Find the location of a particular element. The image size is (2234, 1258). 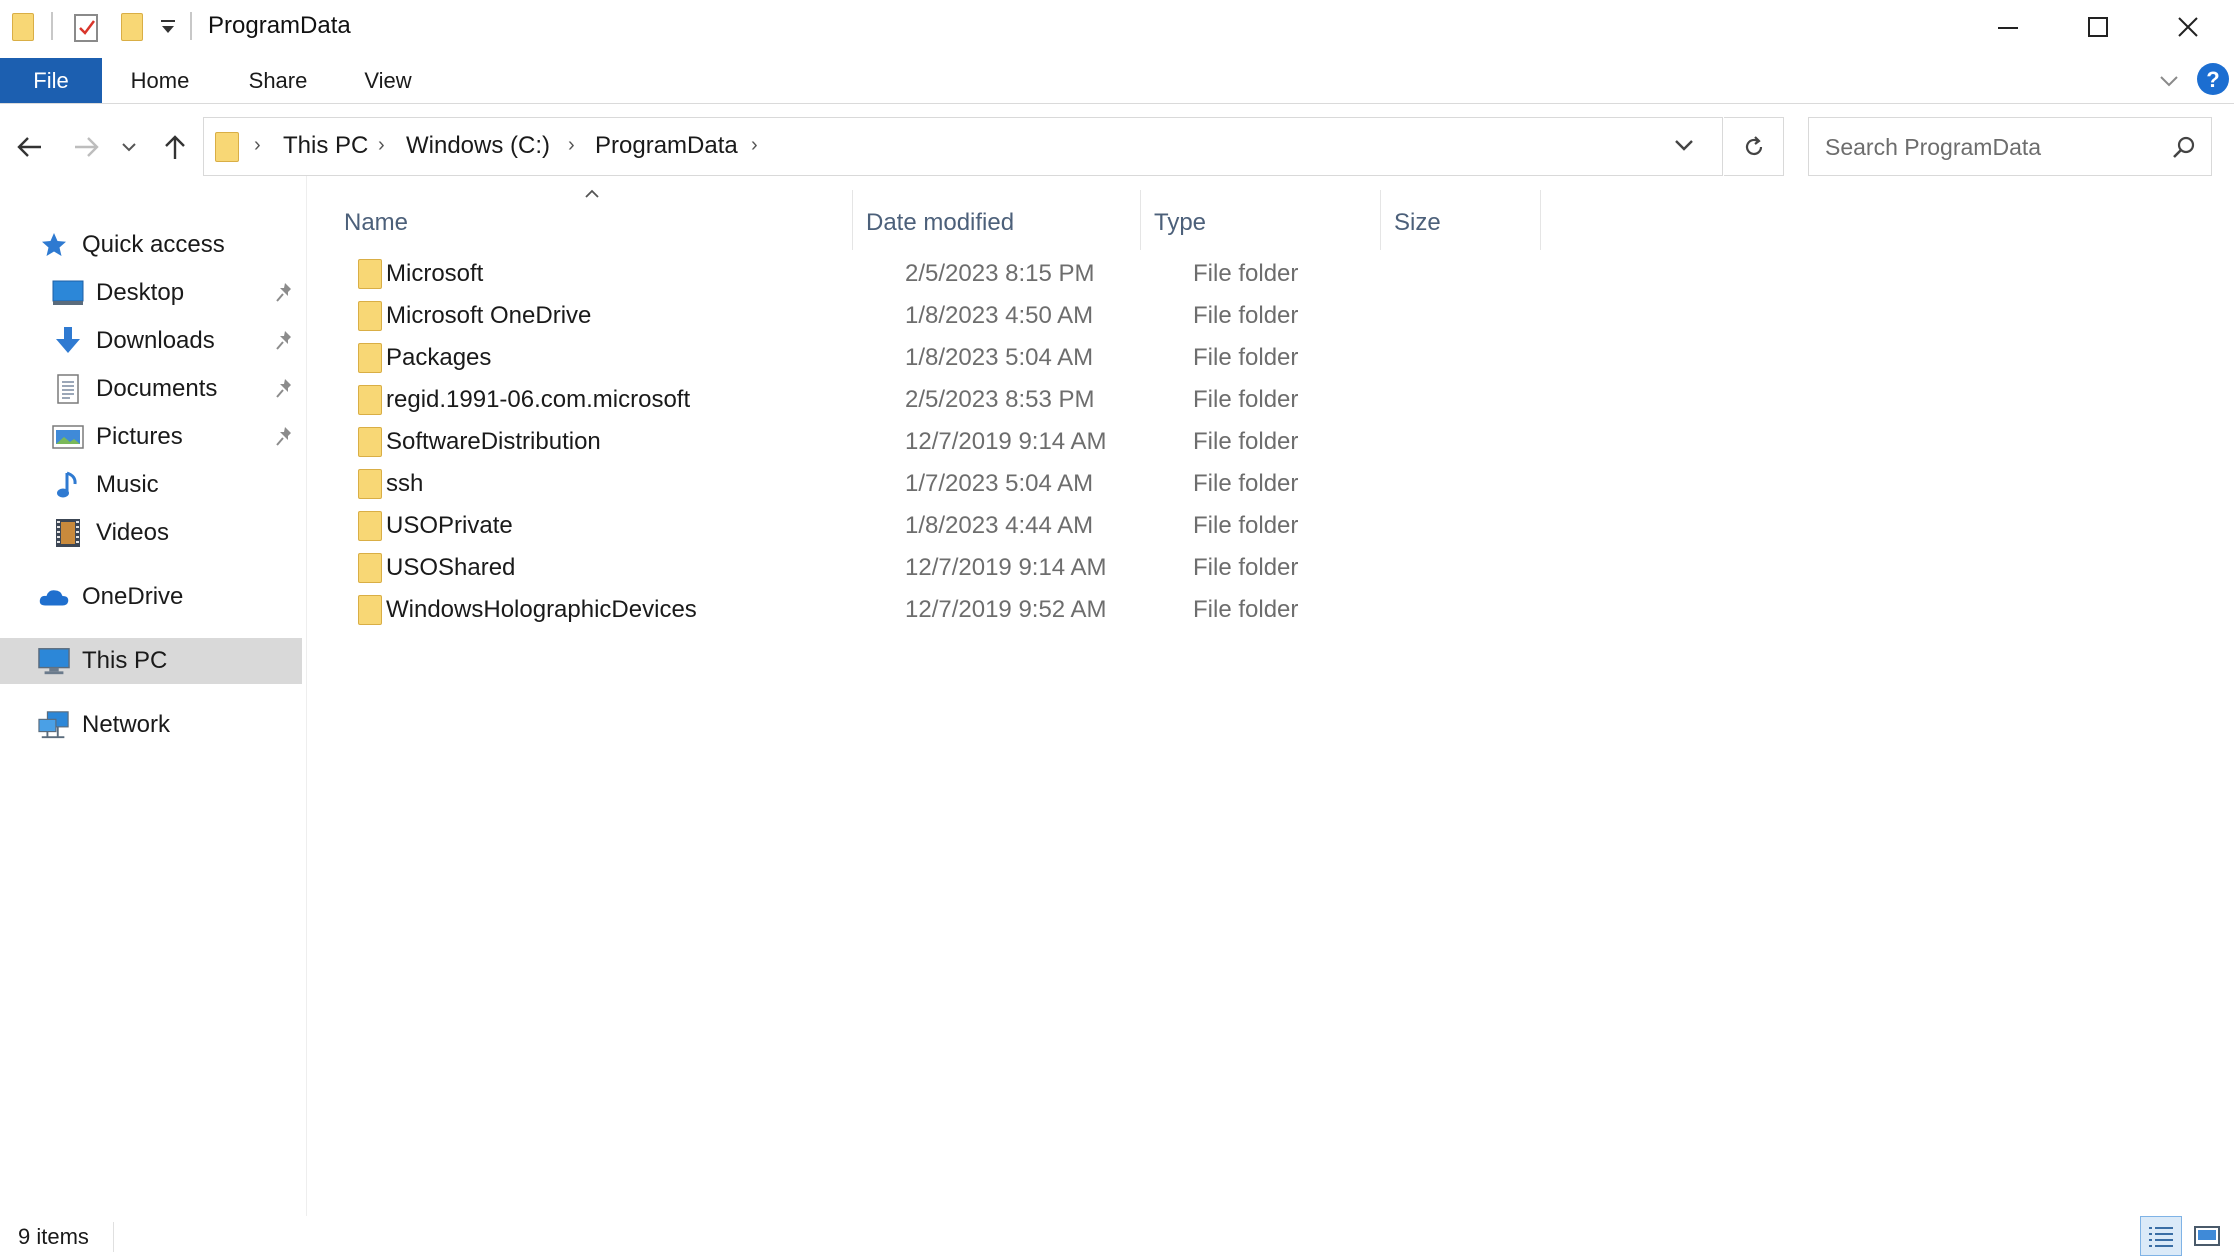

nav-music: Music is located at coordinates (151, 485).